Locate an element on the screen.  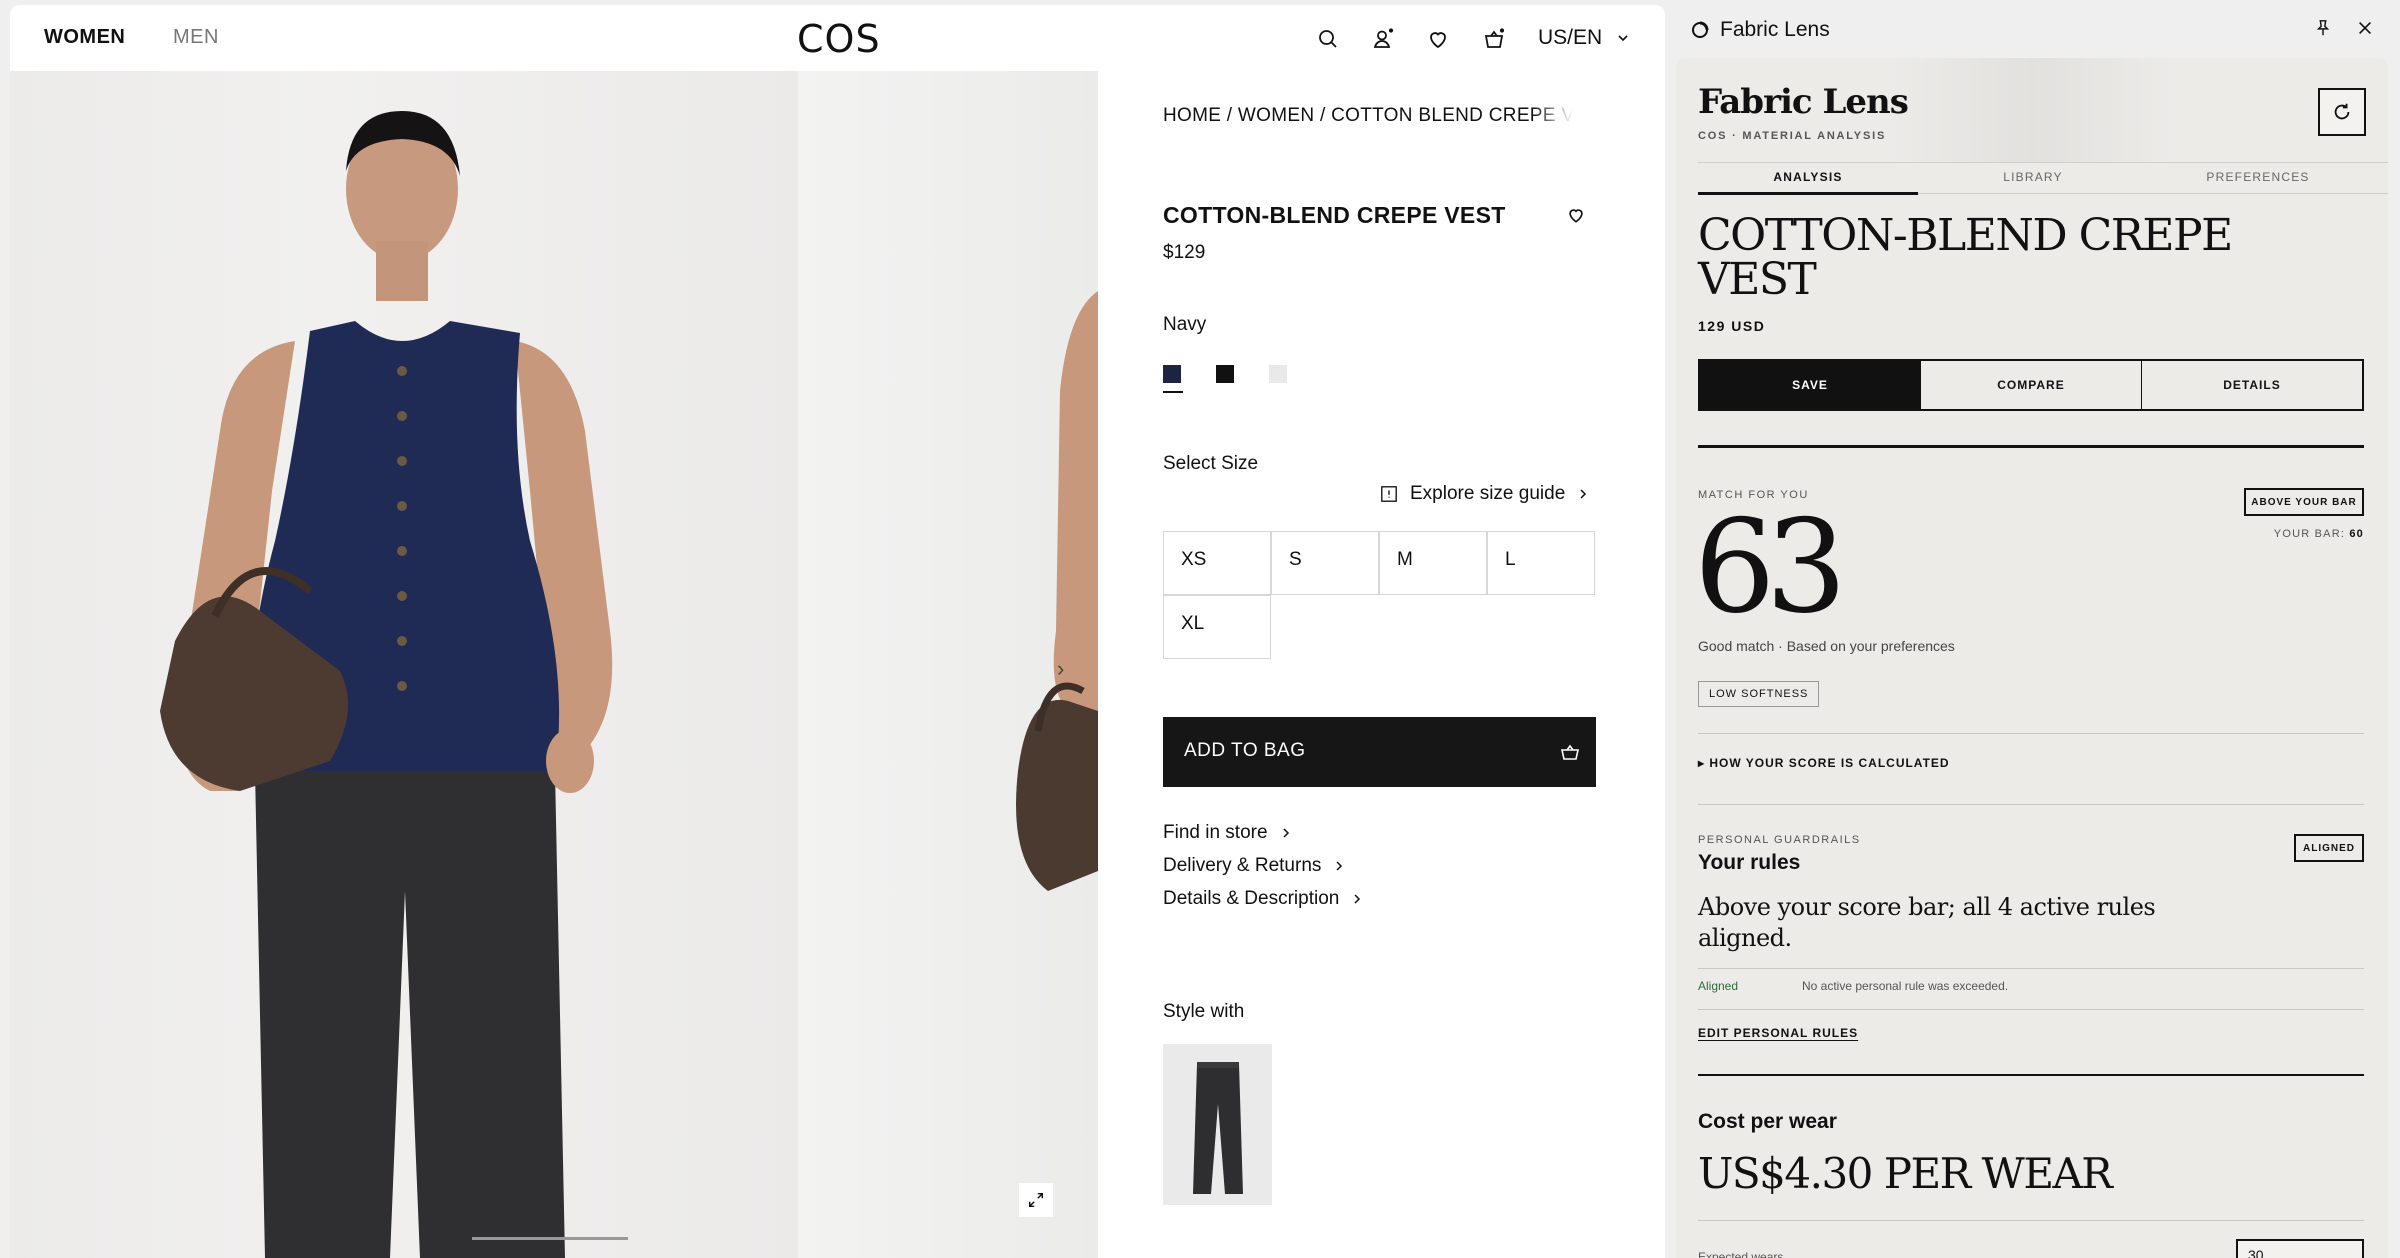
aligned-badge: ALIGNED is located at coordinates (2329, 848).